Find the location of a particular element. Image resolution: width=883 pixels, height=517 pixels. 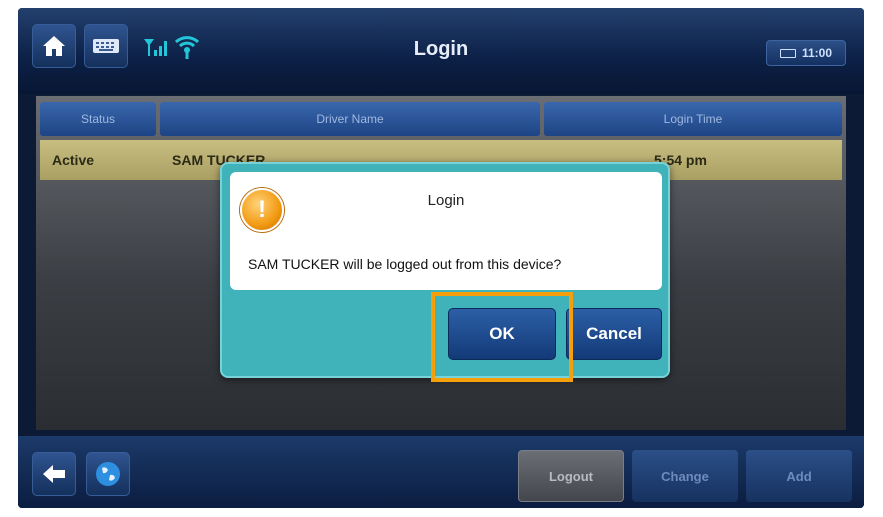

back-button is located at coordinates (54, 474).